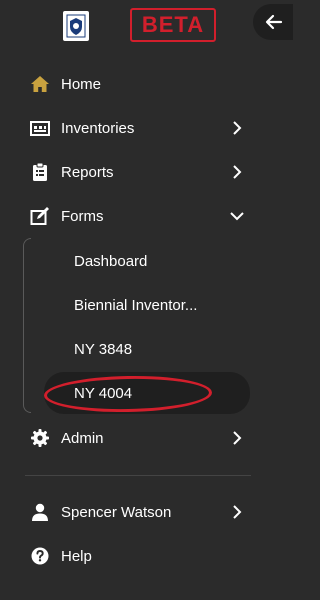  Describe the element at coordinates (76, 26) in the screenshot. I see `agency-logo` at that location.